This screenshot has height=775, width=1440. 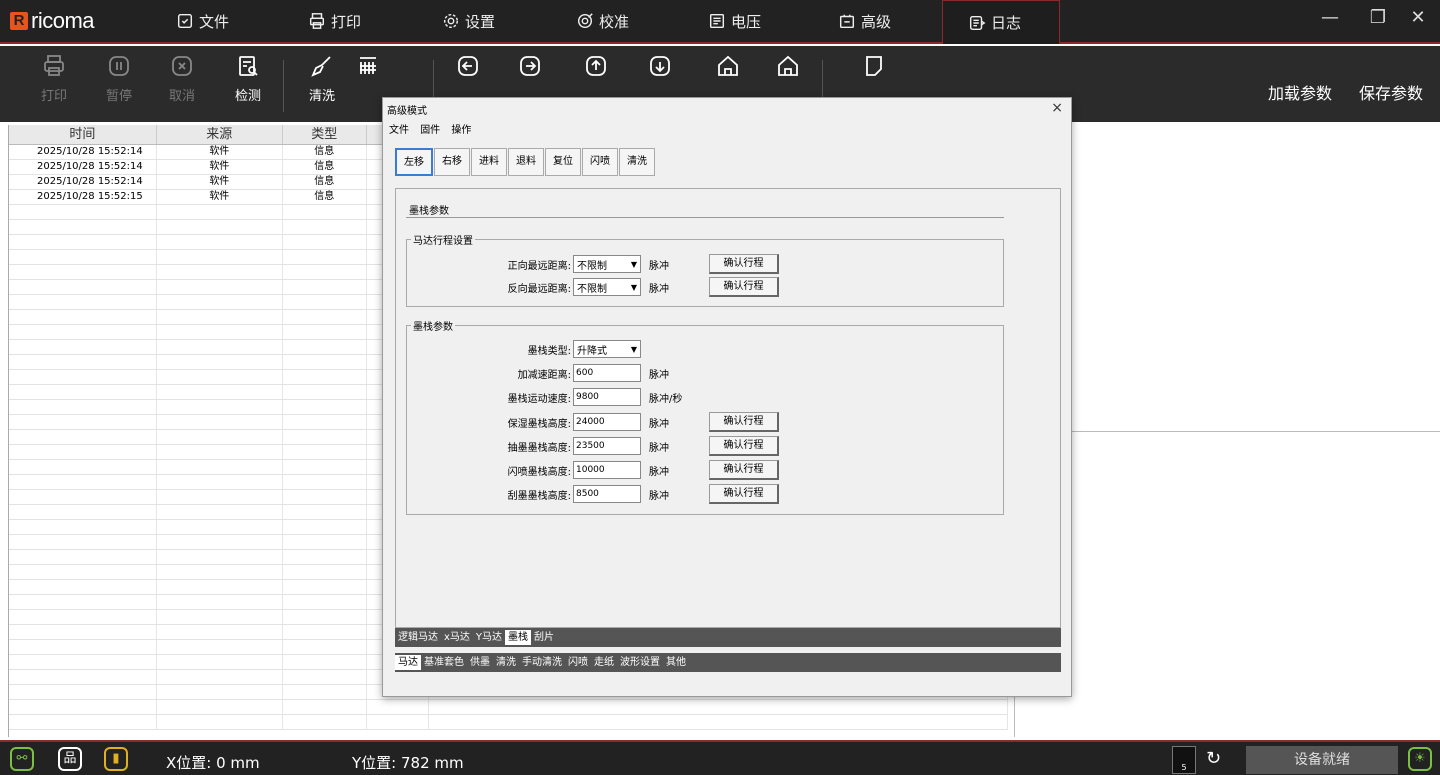 I want to click on restore-button: ❐, so click(x=1378, y=18).